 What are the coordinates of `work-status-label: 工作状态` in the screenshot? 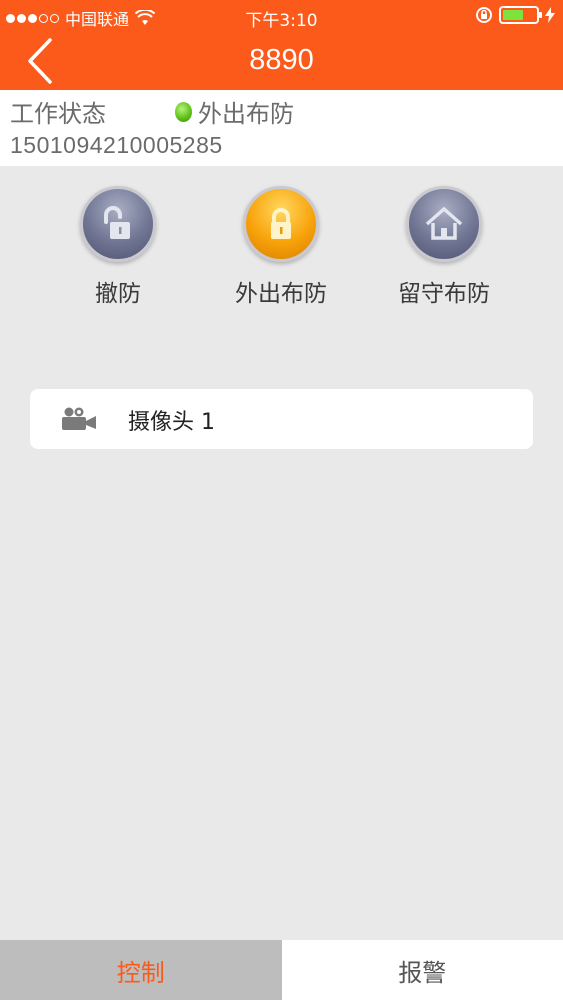 It's located at (58, 114).